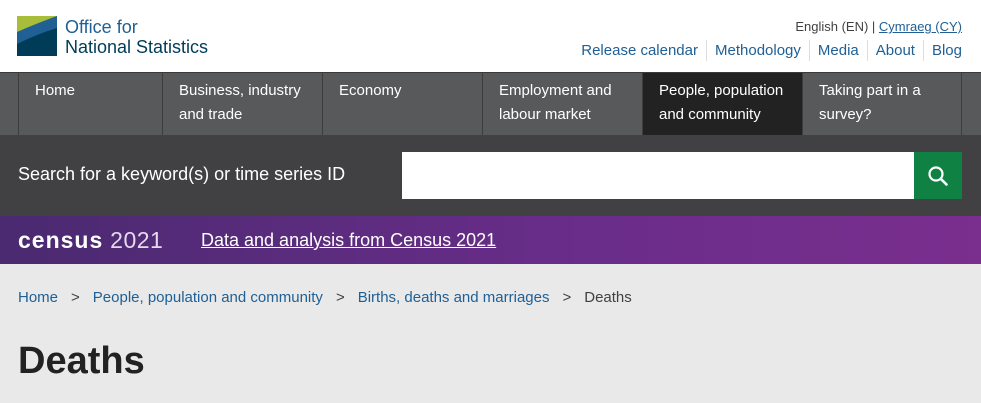 The height and width of the screenshot is (403, 981). What do you see at coordinates (562, 104) in the screenshot?
I see `nav-item-employment: Employment and labour market` at bounding box center [562, 104].